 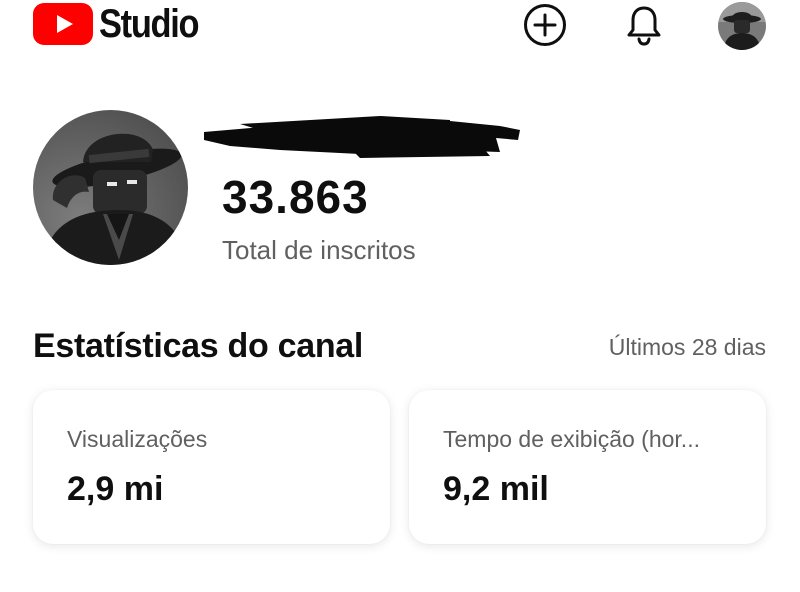 I want to click on card-value: 2,9 mi, so click(x=115, y=489).